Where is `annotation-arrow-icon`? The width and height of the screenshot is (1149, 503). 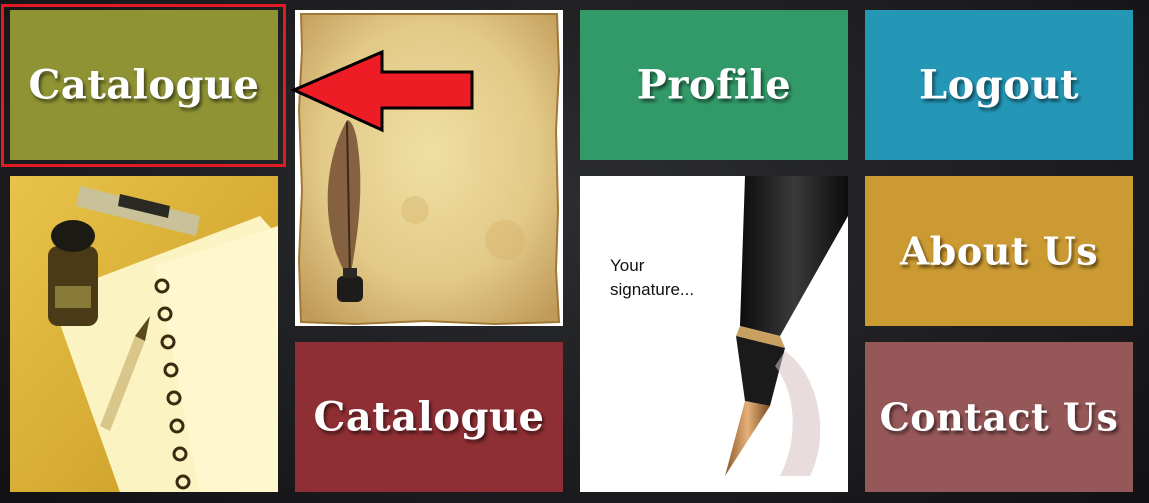 annotation-arrow-icon is located at coordinates (382, 91).